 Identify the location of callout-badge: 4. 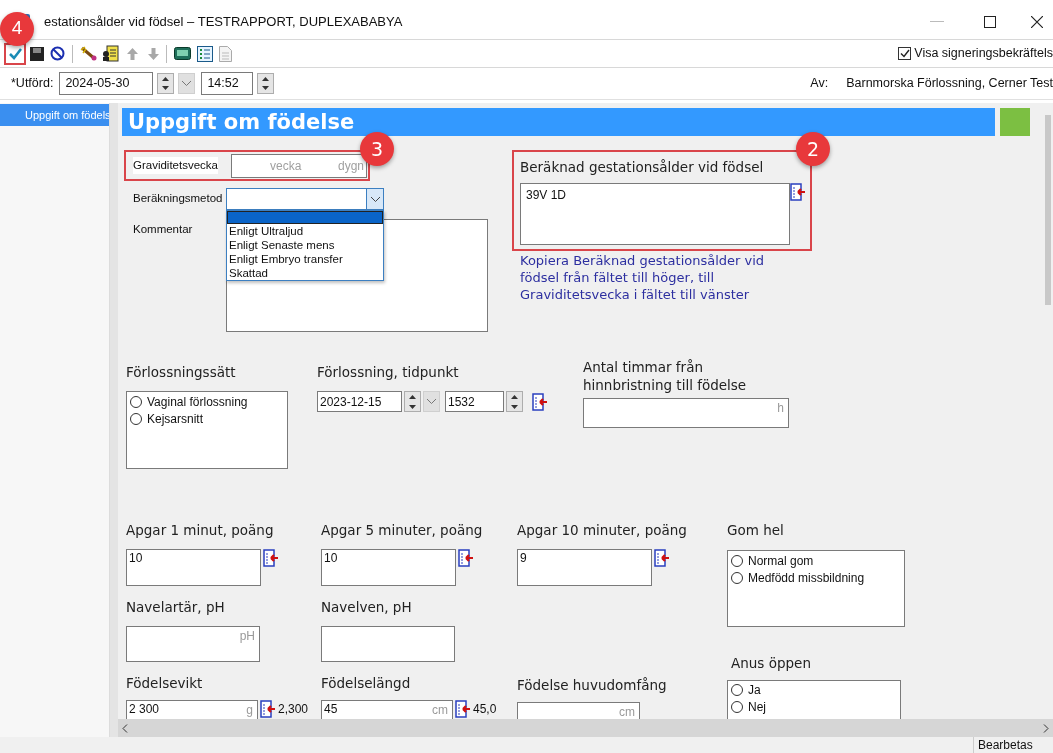
(17, 28).